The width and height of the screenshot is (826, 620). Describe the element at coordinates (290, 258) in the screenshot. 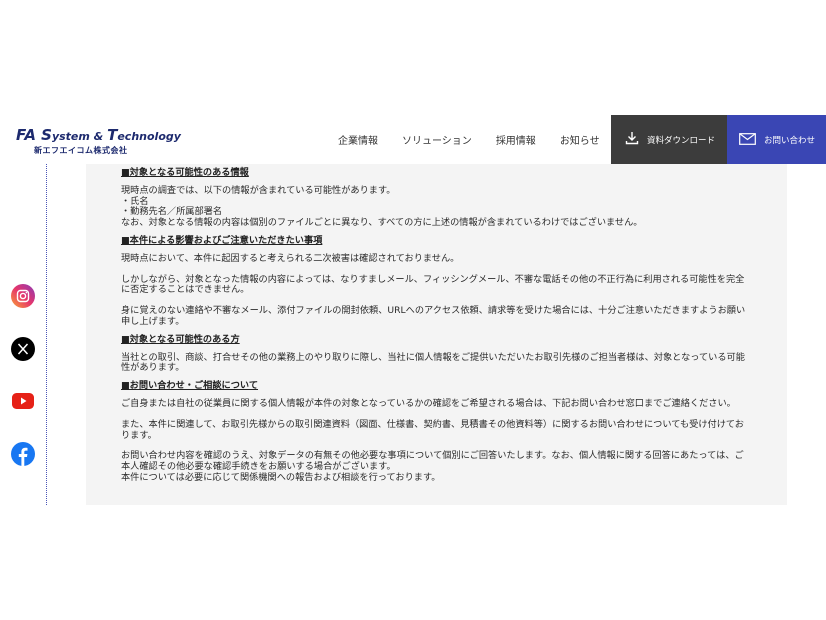

I see `paragraph: 現時点において、本件に起因すると考えられる二次被害は確認されておりません。` at that location.